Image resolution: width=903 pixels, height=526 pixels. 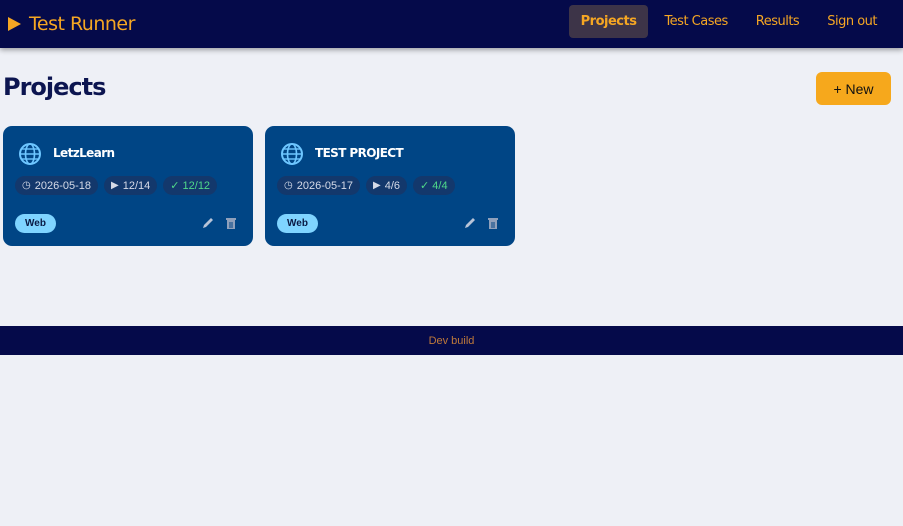 I want to click on brand: Test Runner, so click(x=71, y=24).